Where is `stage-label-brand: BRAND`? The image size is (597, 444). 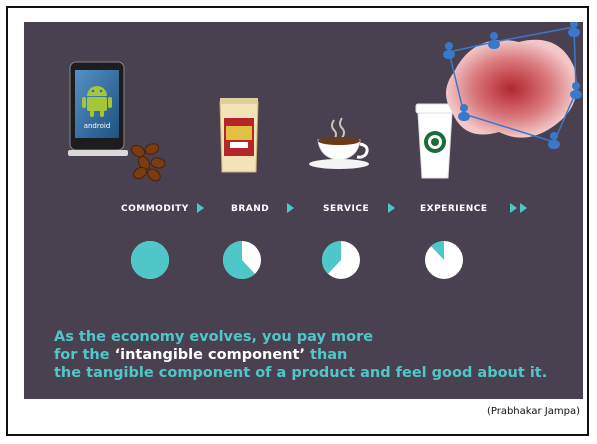 stage-label-brand: BRAND is located at coordinates (250, 209).